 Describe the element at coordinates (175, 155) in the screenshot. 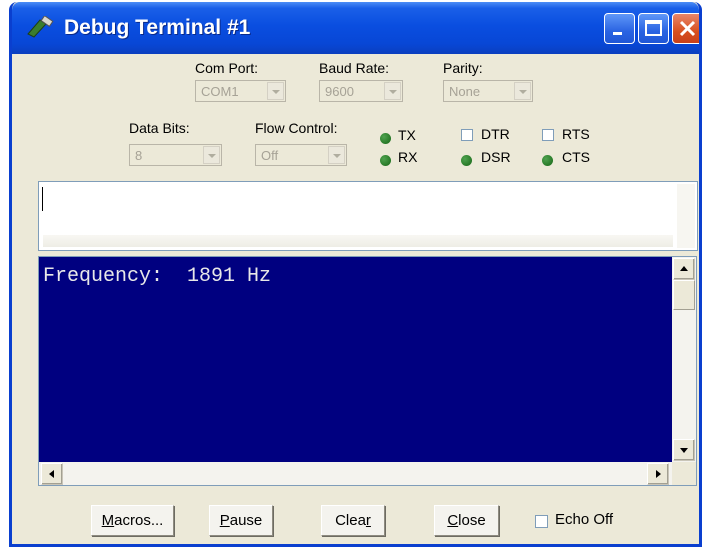

I see `data-bits-select: 8` at that location.